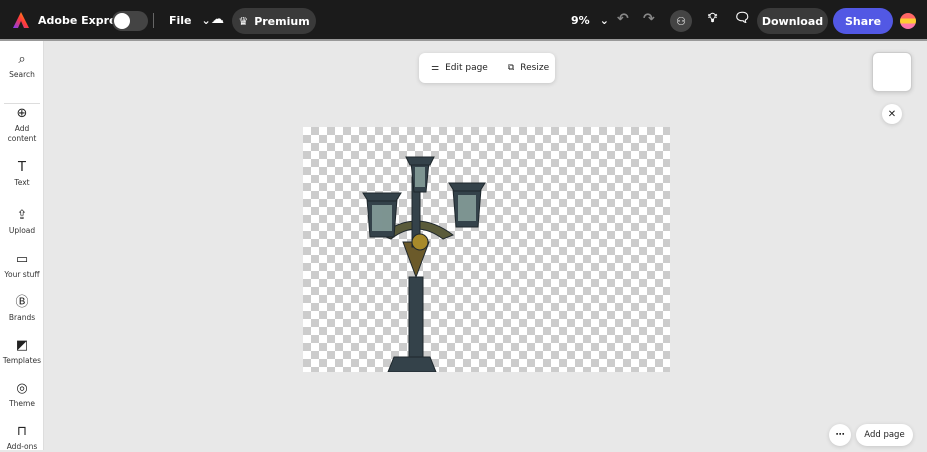 The image size is (927, 452). What do you see at coordinates (22, 360) in the screenshot?
I see `sidebar-item-label: Templates` at bounding box center [22, 360].